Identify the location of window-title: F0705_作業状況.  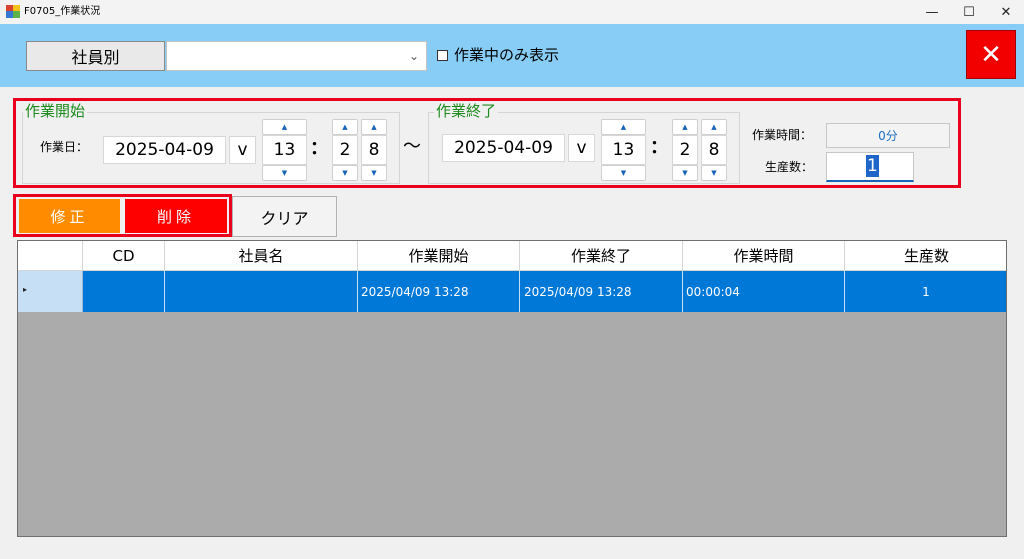
(62, 11).